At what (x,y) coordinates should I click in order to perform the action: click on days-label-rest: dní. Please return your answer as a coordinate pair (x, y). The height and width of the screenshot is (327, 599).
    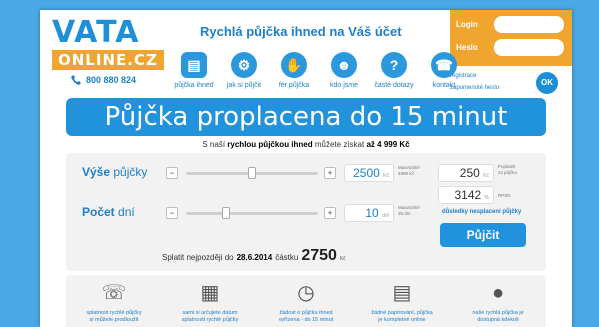
    Looking at the image, I should click on (126, 212).